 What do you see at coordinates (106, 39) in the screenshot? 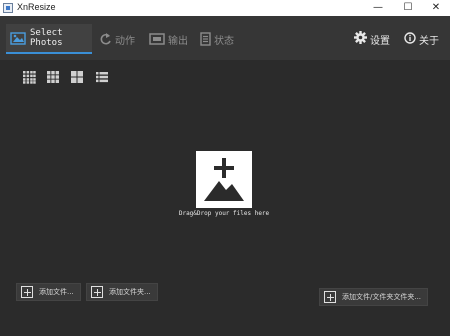
I see `rotate-icon` at bounding box center [106, 39].